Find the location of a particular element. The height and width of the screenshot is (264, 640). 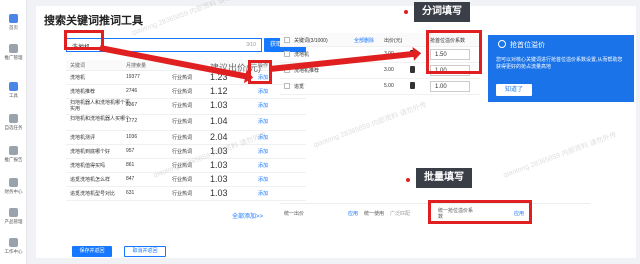

tooltip-text: 您可以对核心关键词进行抢首位溢价系数设置,从而帮助您获得更好的抢占流量高地 is located at coordinates (559, 63).